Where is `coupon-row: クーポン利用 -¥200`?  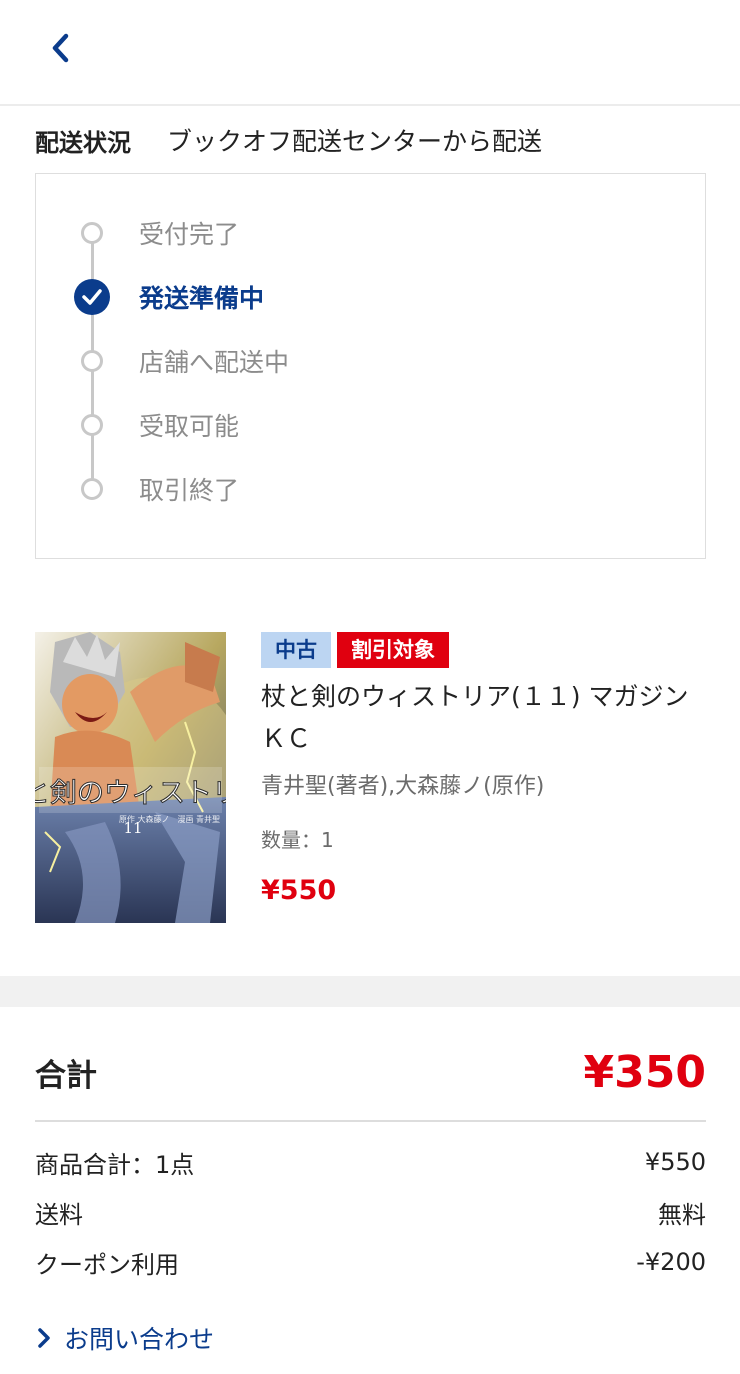
coupon-row: クーポン利用 -¥200 is located at coordinates (370, 1262).